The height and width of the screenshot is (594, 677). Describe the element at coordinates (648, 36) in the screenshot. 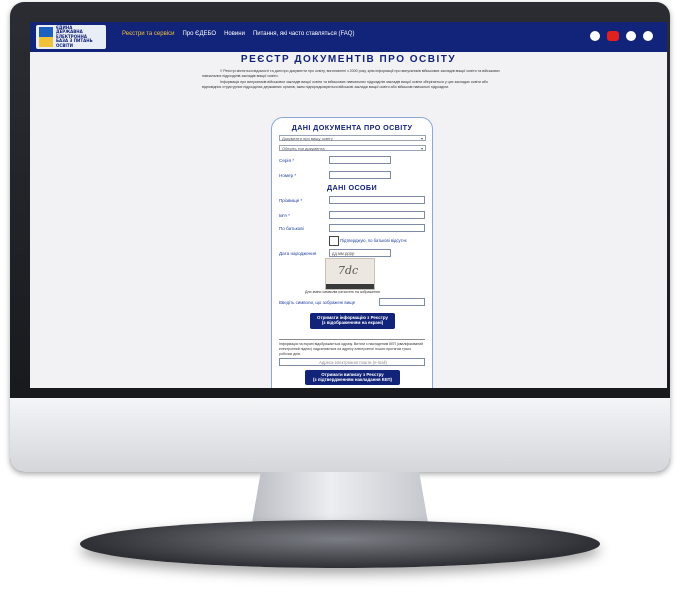

I see `sound-icon` at that location.